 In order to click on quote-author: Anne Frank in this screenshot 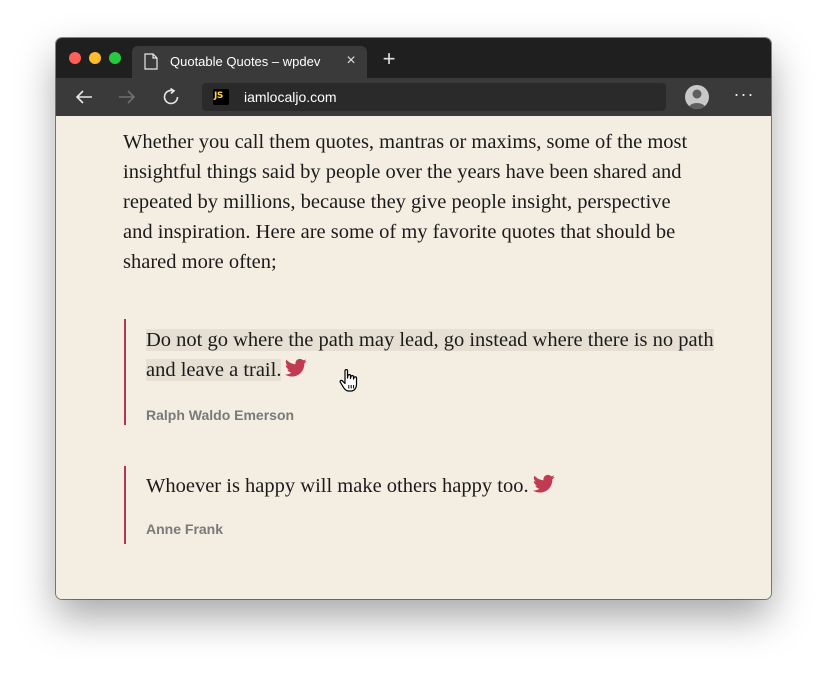, I will do `click(185, 529)`.